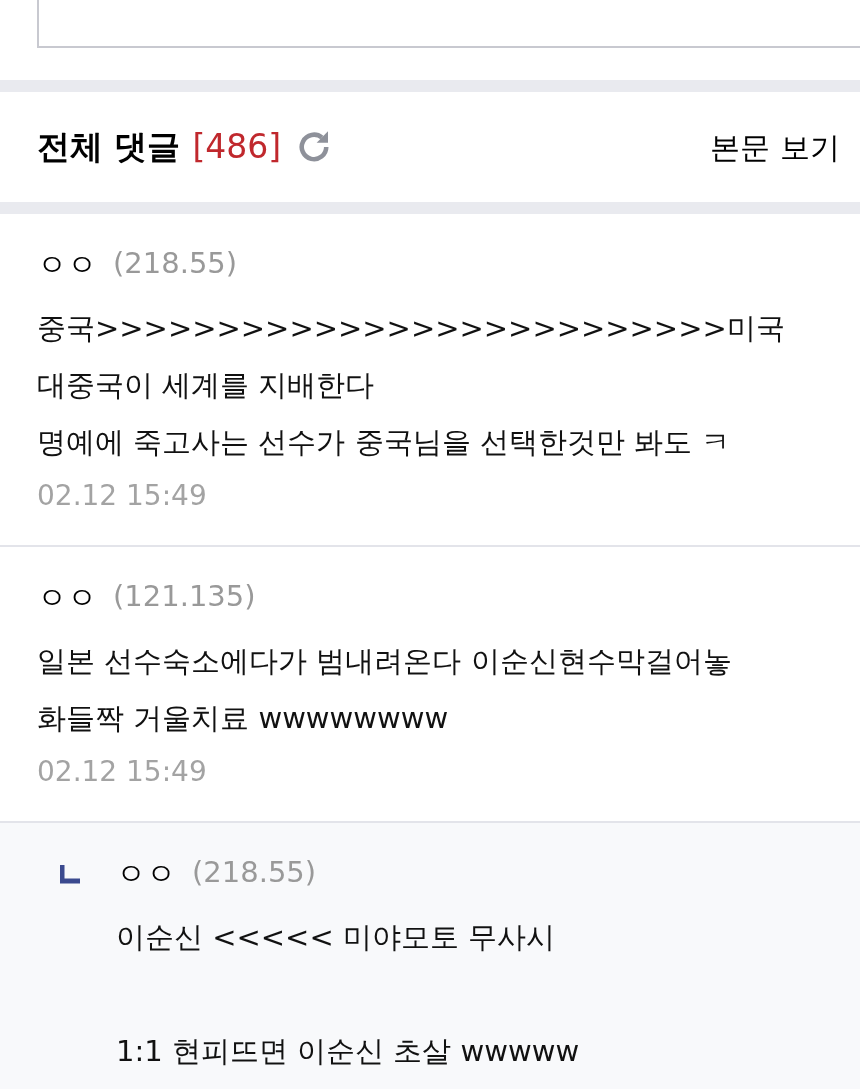 The height and width of the screenshot is (1089, 860). Describe the element at coordinates (243, 718) in the screenshot. I see `comment-text: 화들짝 거울치료 wwwwwwww` at that location.